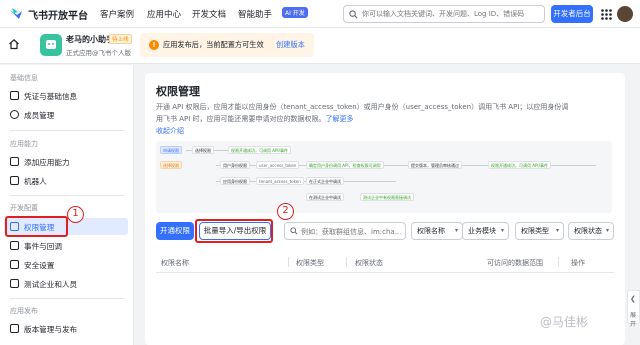  Describe the element at coordinates (14, 114) in the screenshot. I see `member-icon` at that location.